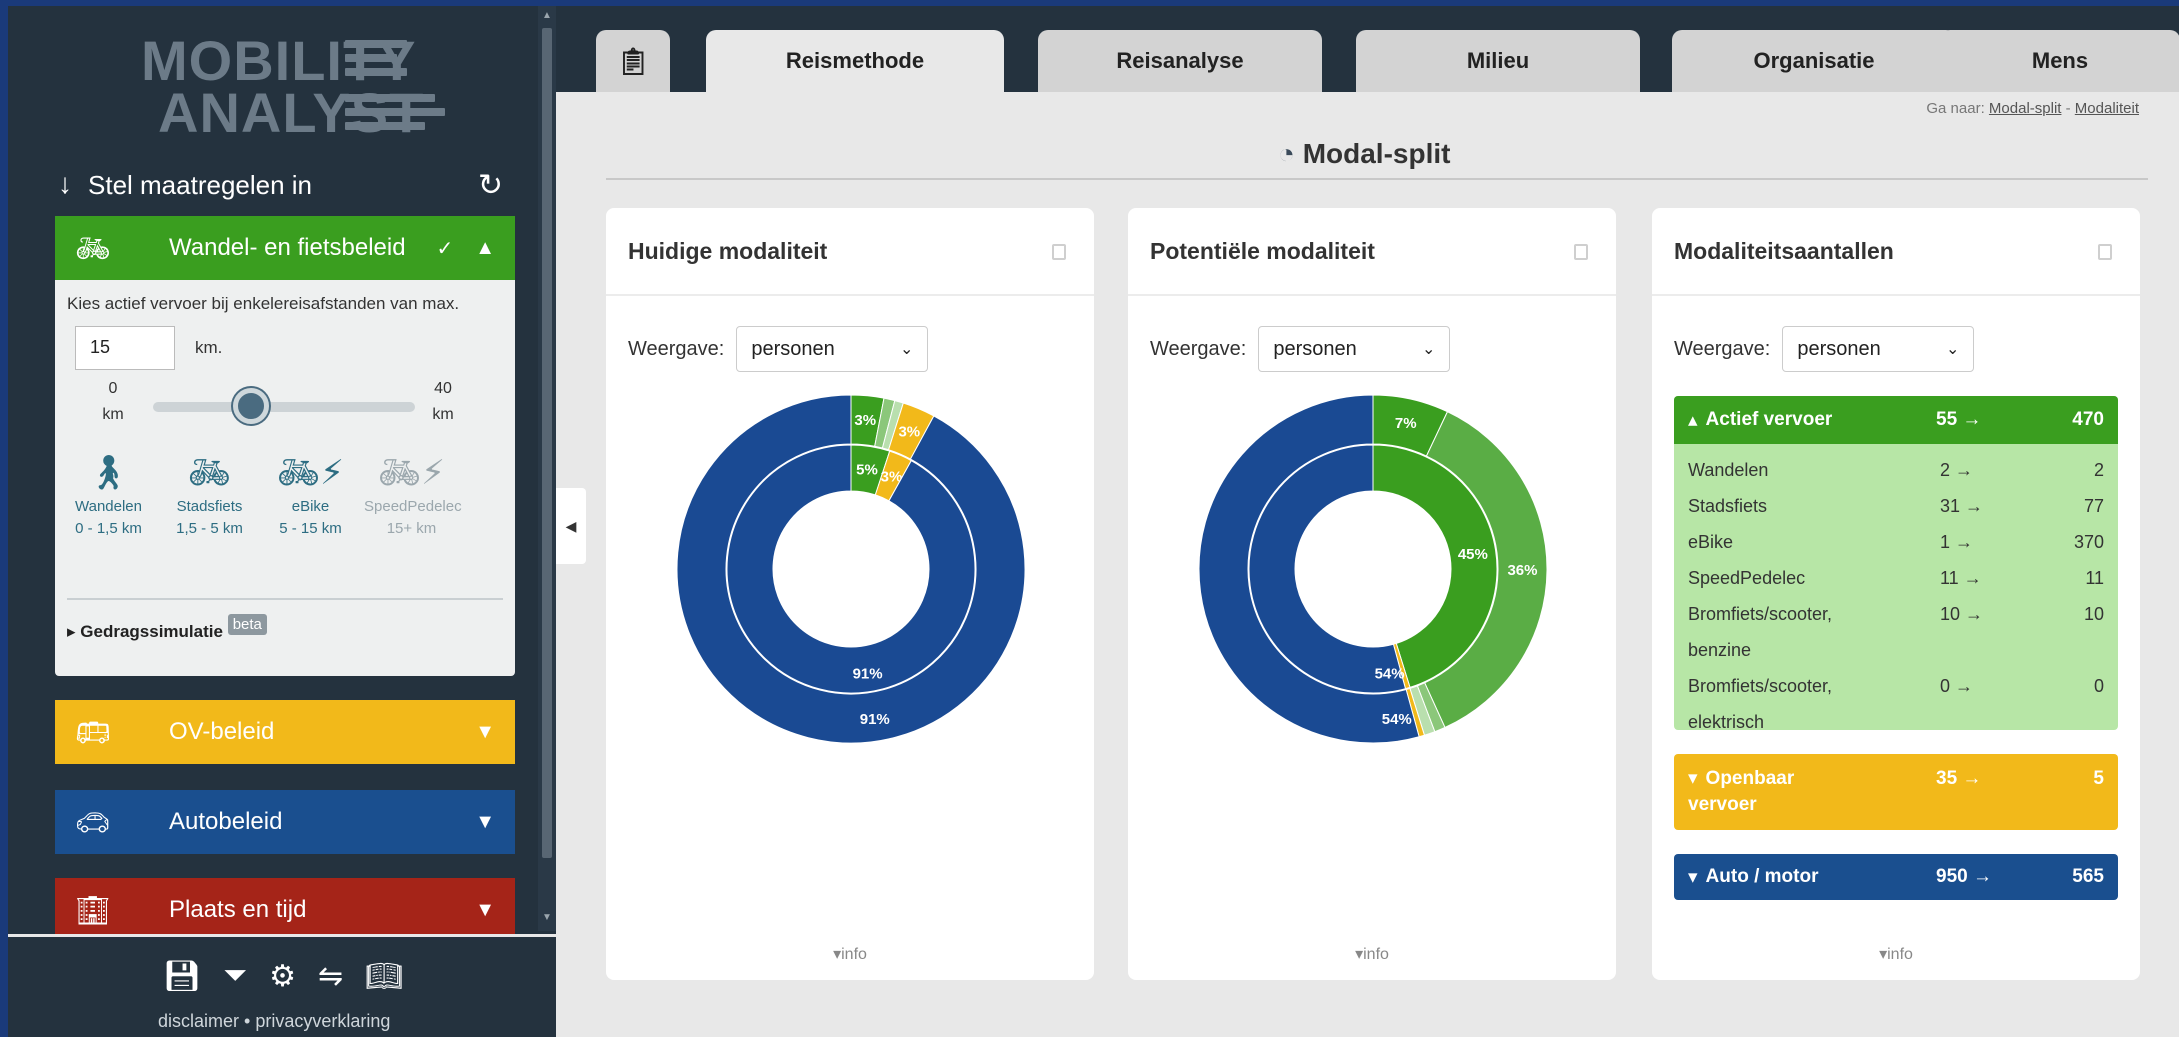 Image resolution: width=2179 pixels, height=1037 pixels. What do you see at coordinates (151, 631) in the screenshot?
I see `gedragssimulatie-label: Gedragssimulatie` at bounding box center [151, 631].